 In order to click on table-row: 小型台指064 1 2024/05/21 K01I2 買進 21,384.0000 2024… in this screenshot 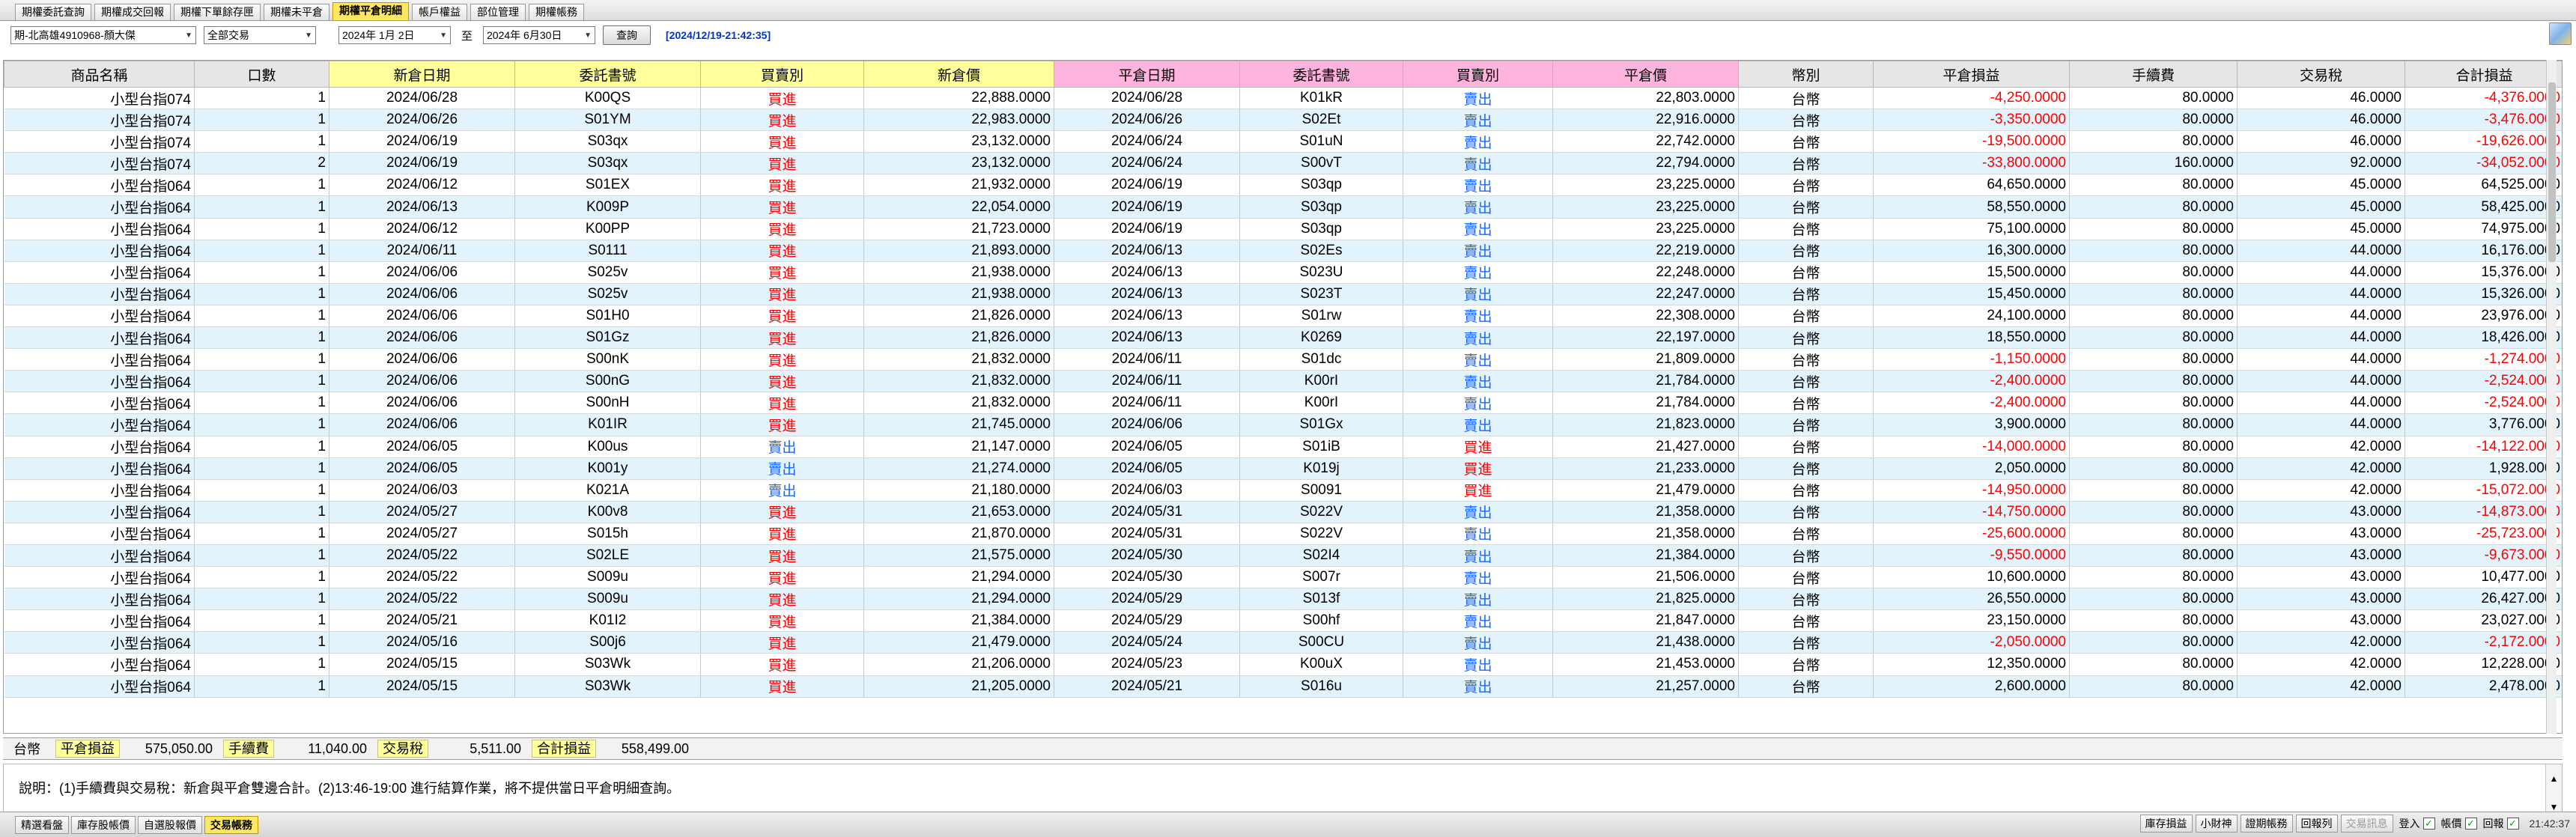, I will do `click(1283, 621)`.